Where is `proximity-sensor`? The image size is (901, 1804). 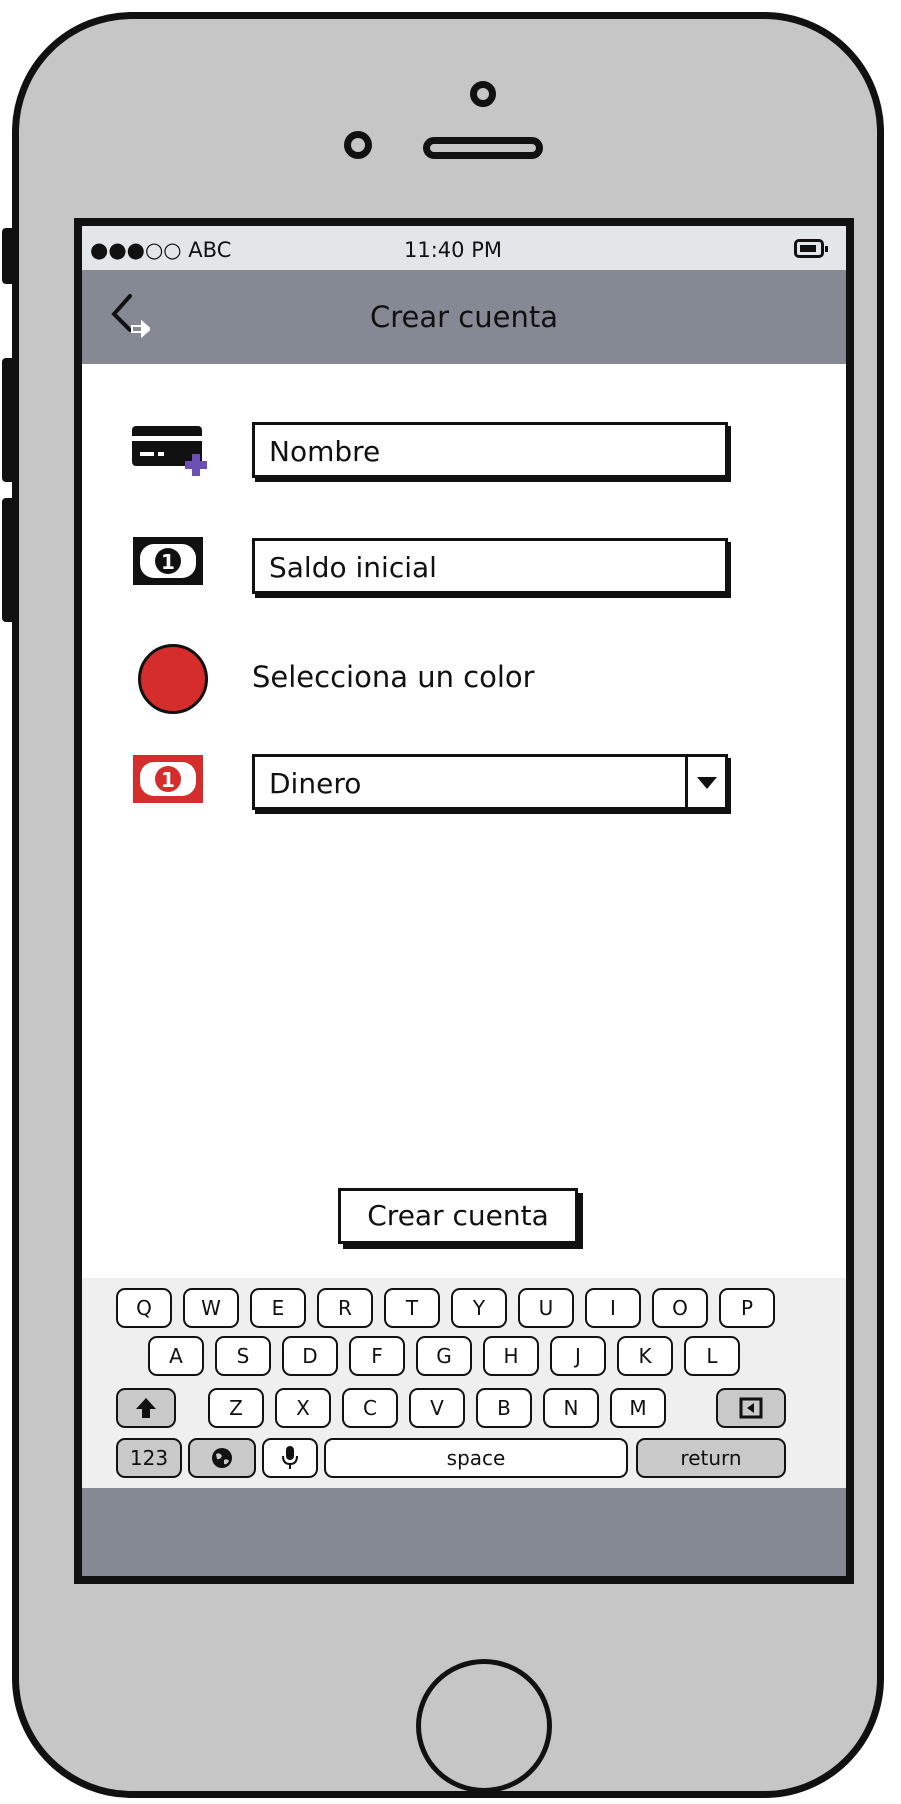 proximity-sensor is located at coordinates (358, 145).